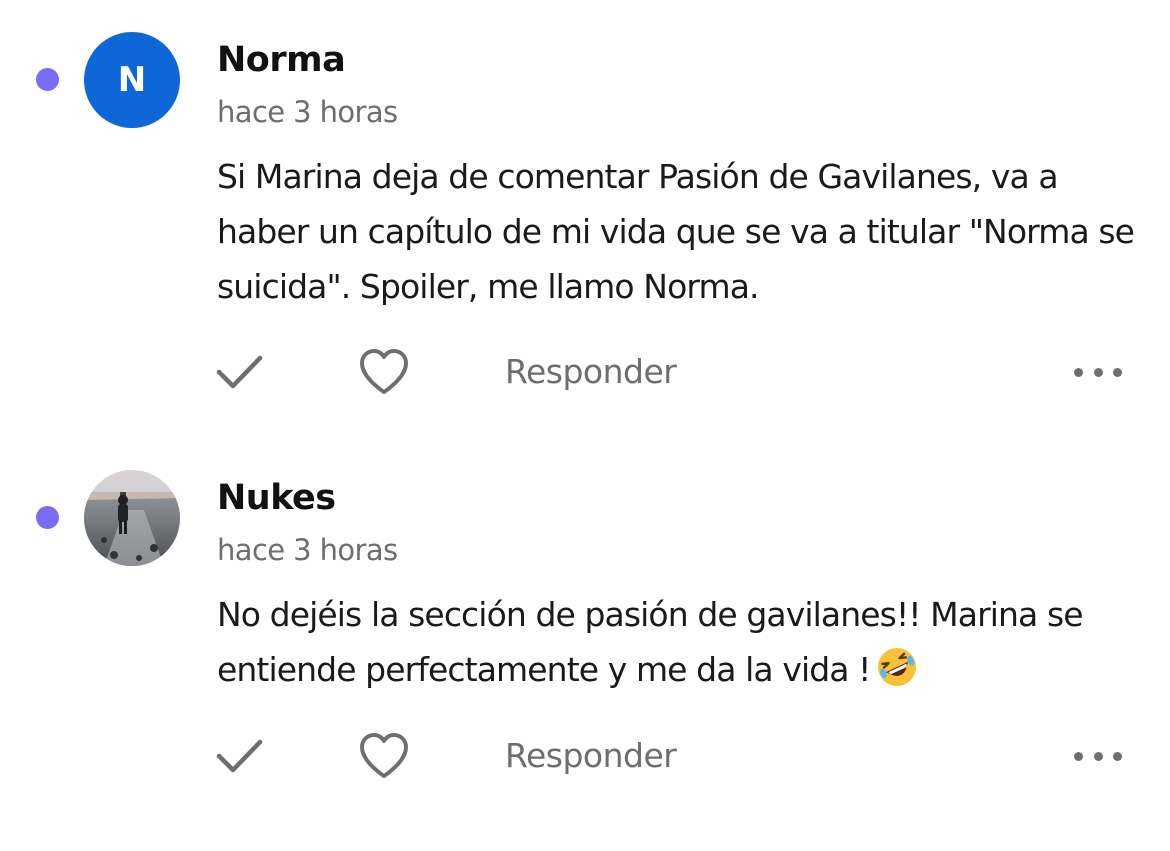  I want to click on avatar-initial: N, so click(132, 80).